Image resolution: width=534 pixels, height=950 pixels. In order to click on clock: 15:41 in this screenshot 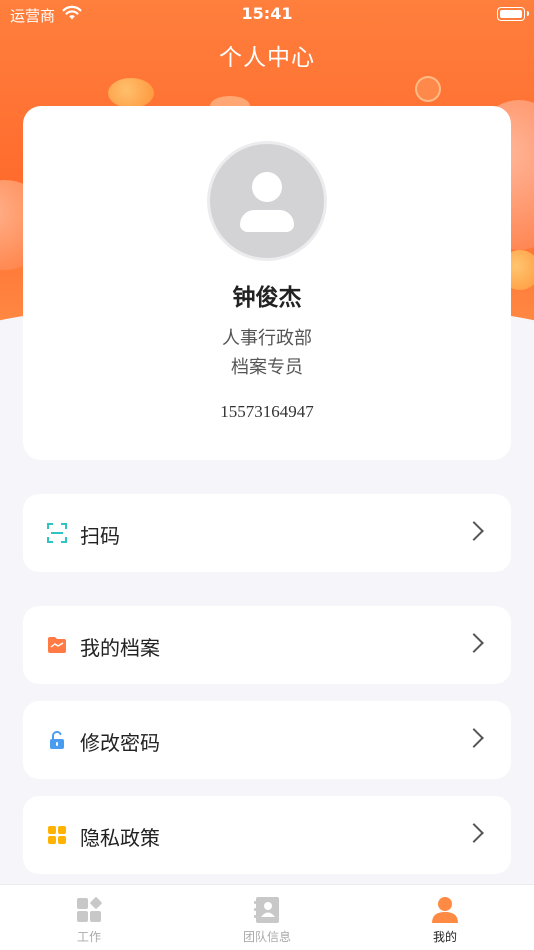, I will do `click(267, 13)`.